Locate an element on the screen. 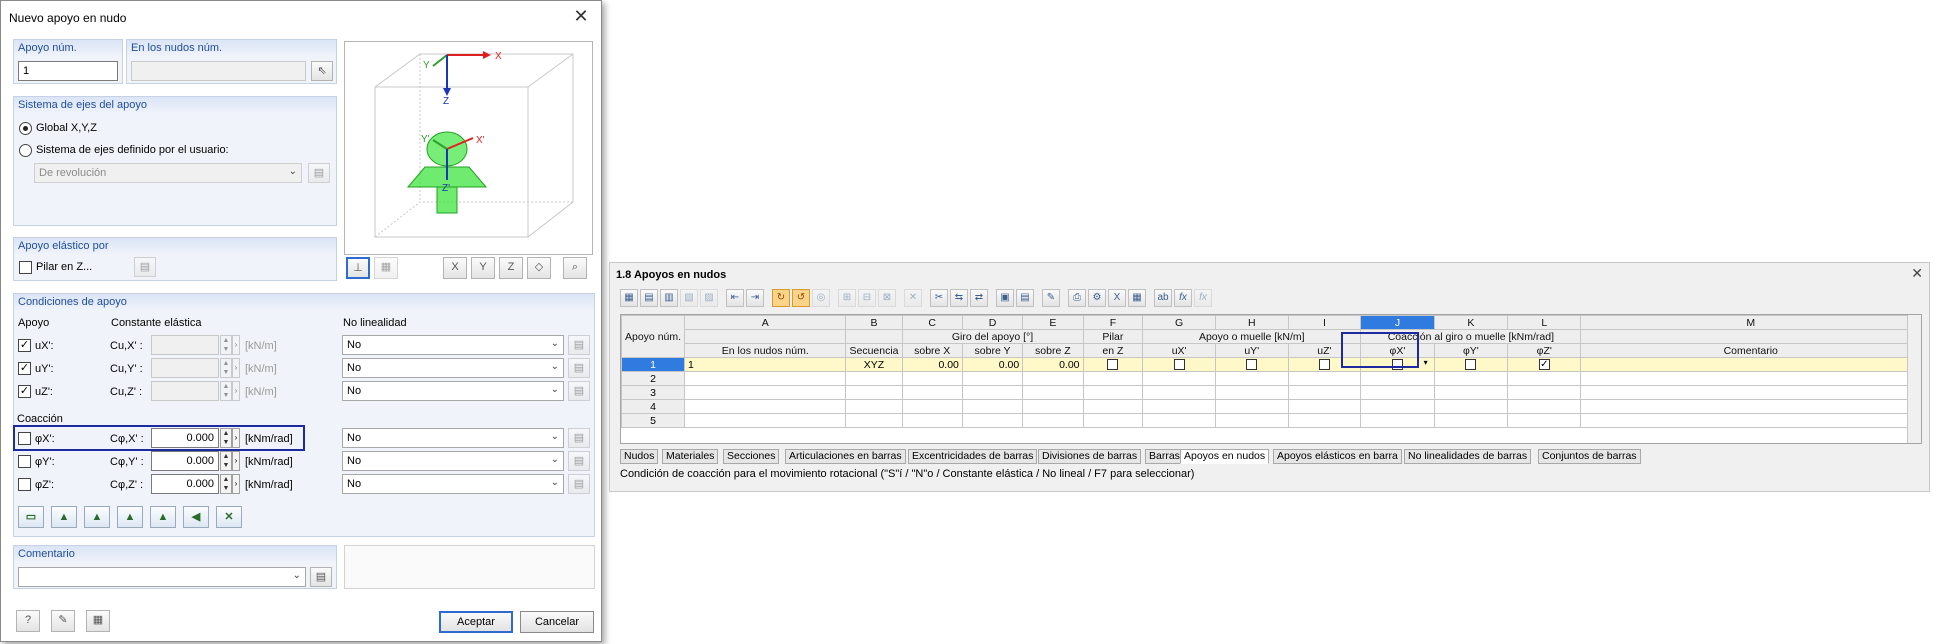  table-tool-18-icon: ▣ is located at coordinates (1005, 298).